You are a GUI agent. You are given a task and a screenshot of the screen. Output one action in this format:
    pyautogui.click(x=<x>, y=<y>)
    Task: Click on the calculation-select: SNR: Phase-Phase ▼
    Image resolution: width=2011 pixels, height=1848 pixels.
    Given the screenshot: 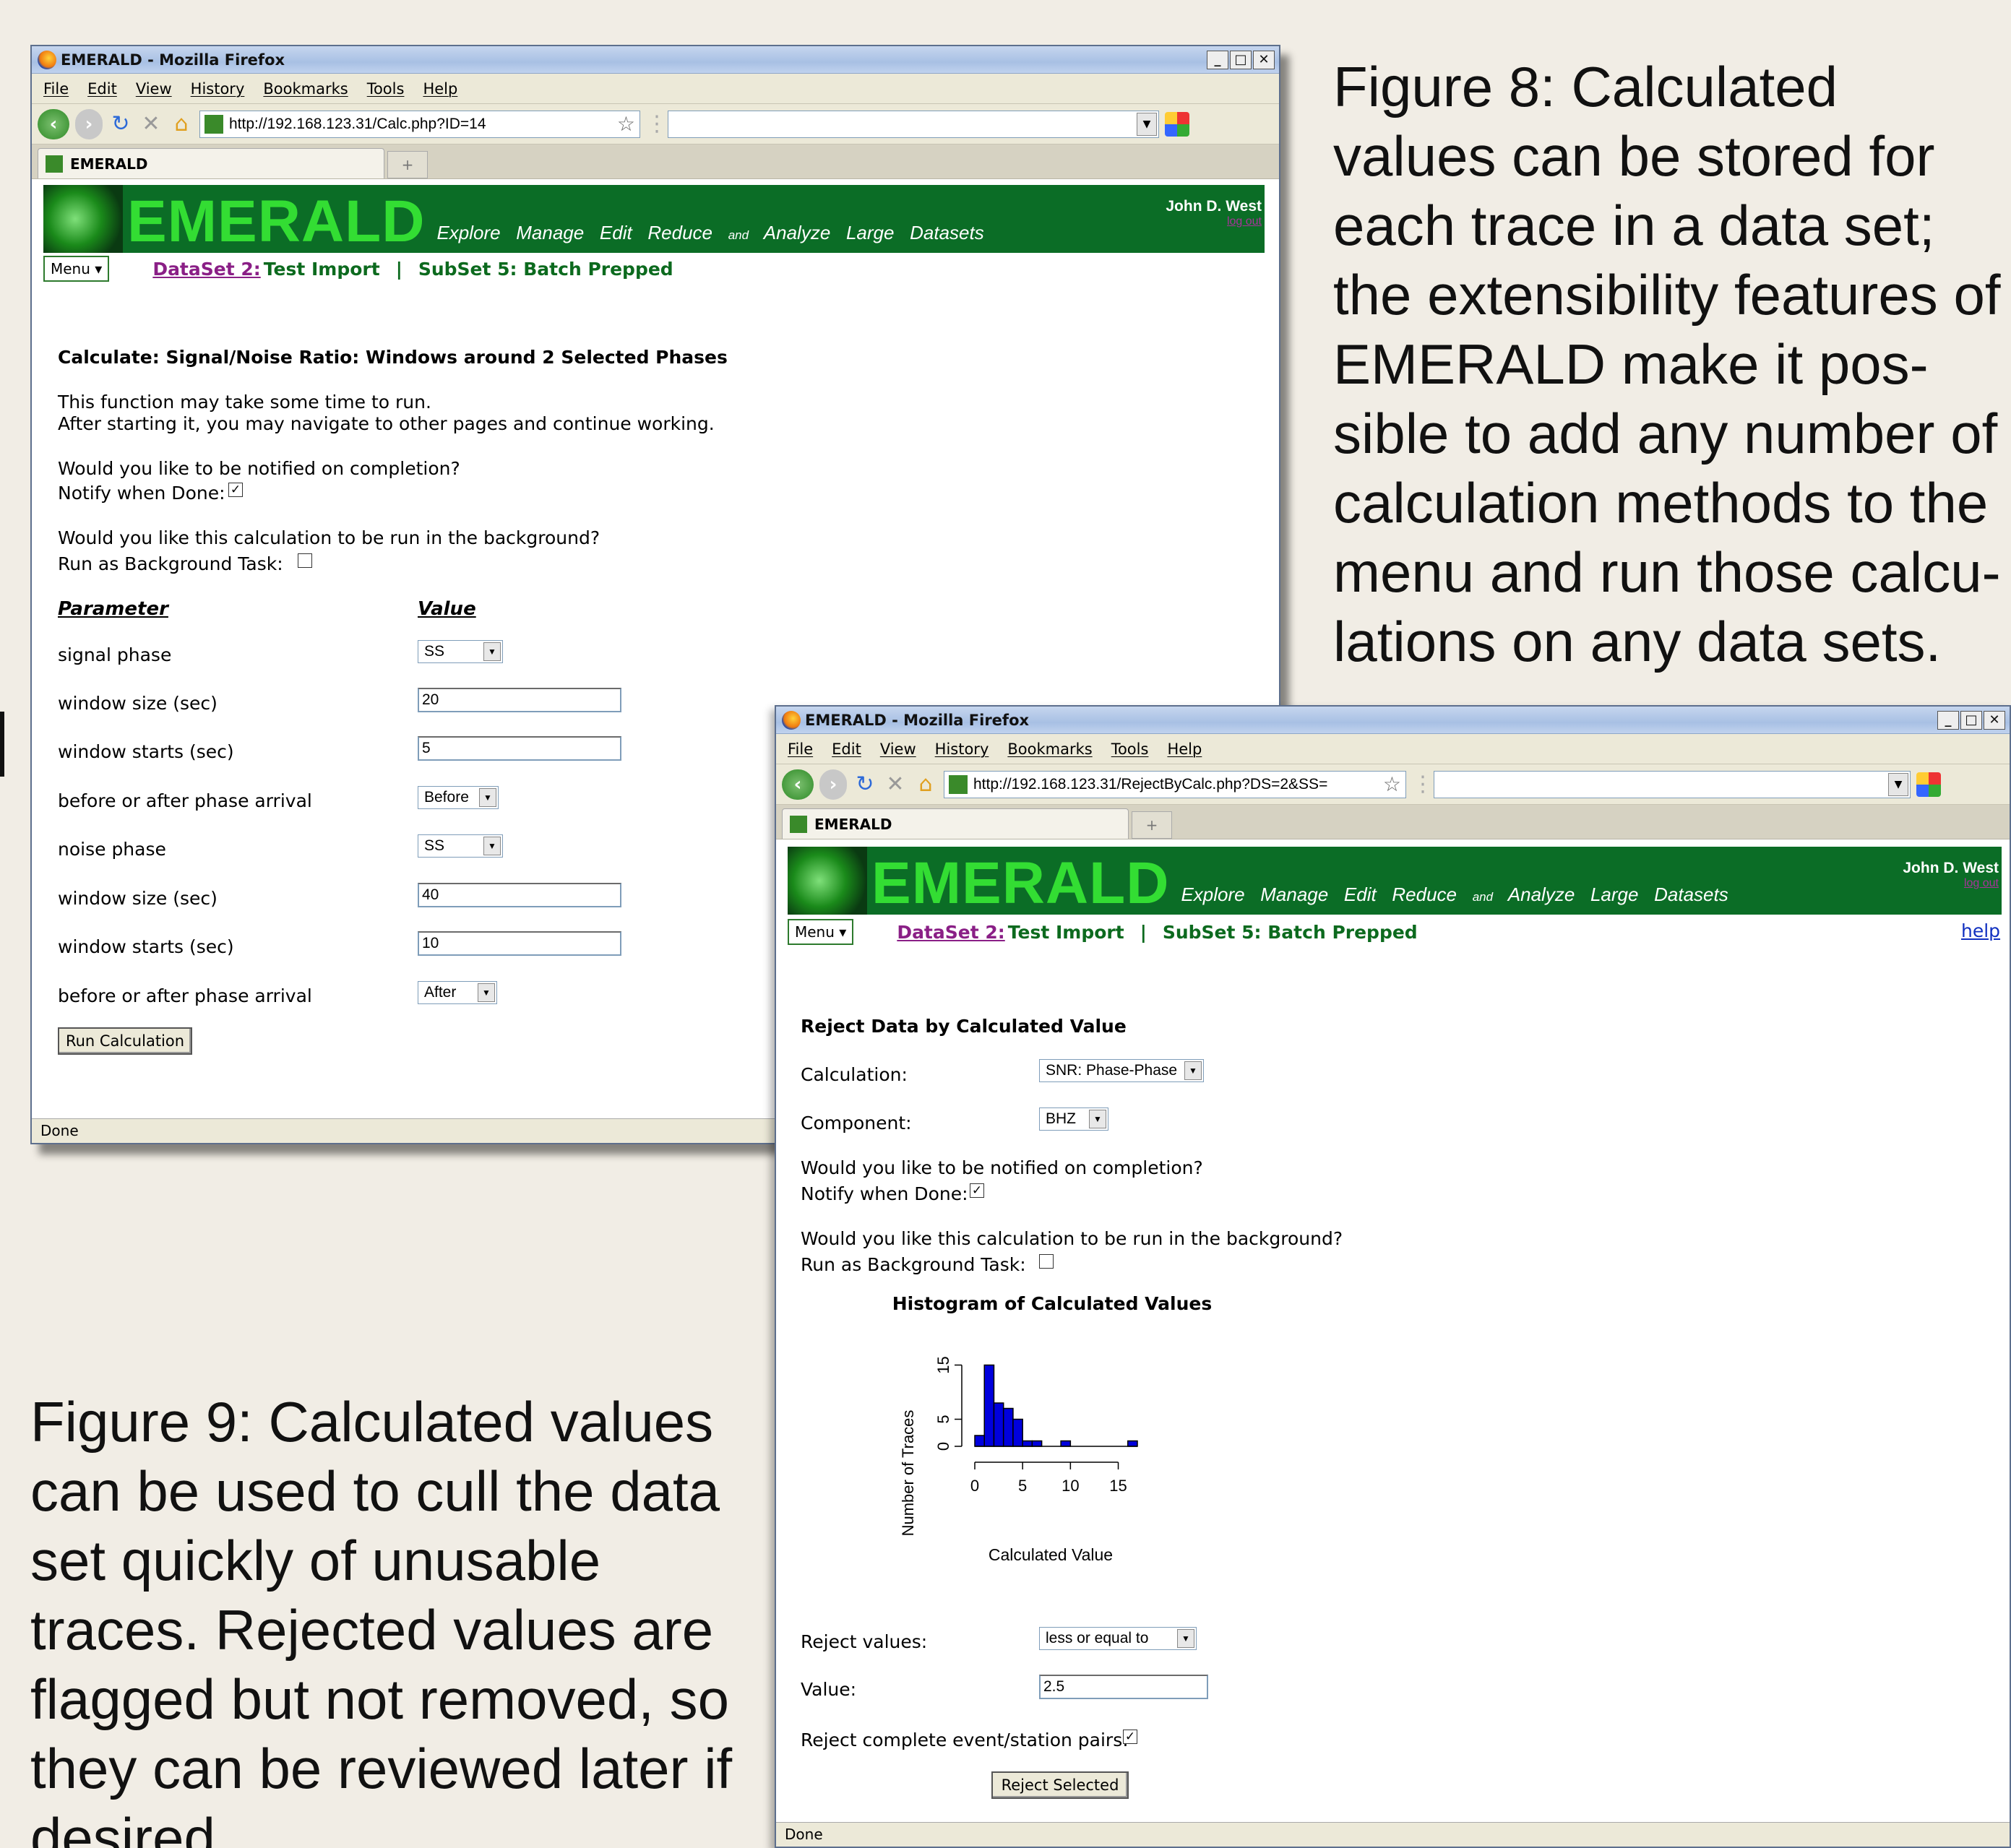 What is the action you would take?
    pyautogui.click(x=1121, y=1070)
    